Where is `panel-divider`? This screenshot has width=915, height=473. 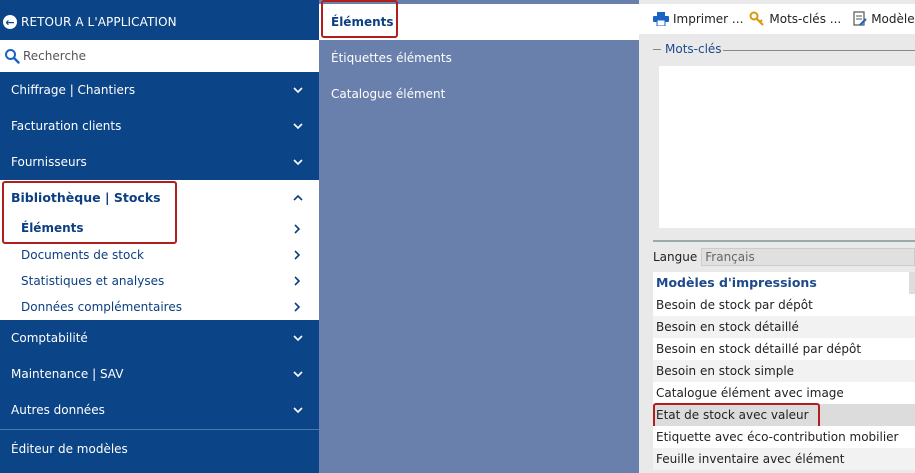
panel-divider is located at coordinates (784, 241).